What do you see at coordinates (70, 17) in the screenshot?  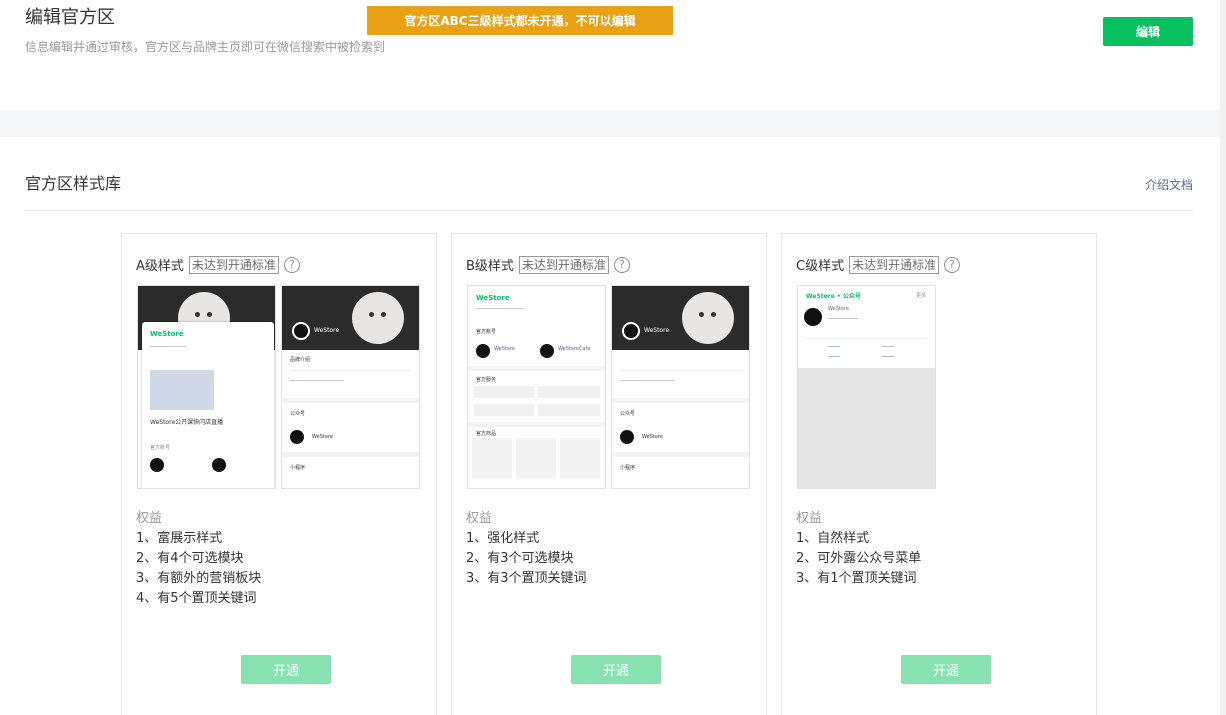 I see `page-title: 编辑官方区` at bounding box center [70, 17].